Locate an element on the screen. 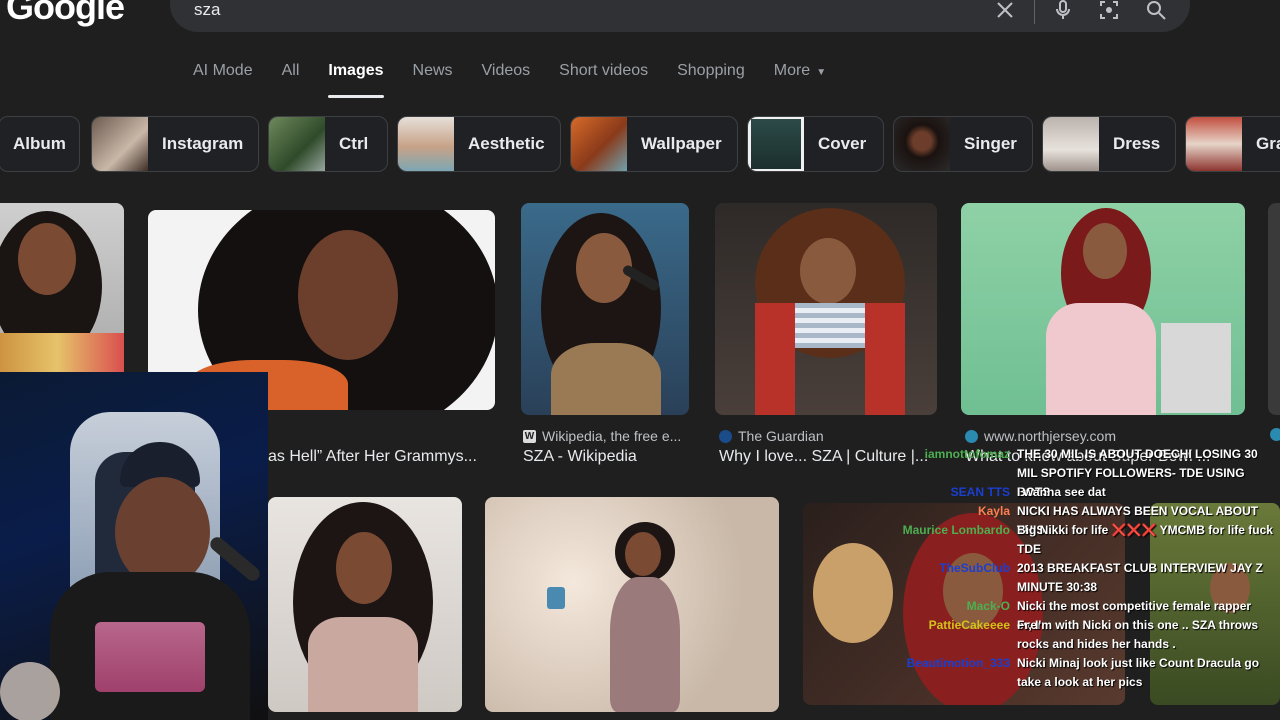  webcam-overlay is located at coordinates (134, 546).